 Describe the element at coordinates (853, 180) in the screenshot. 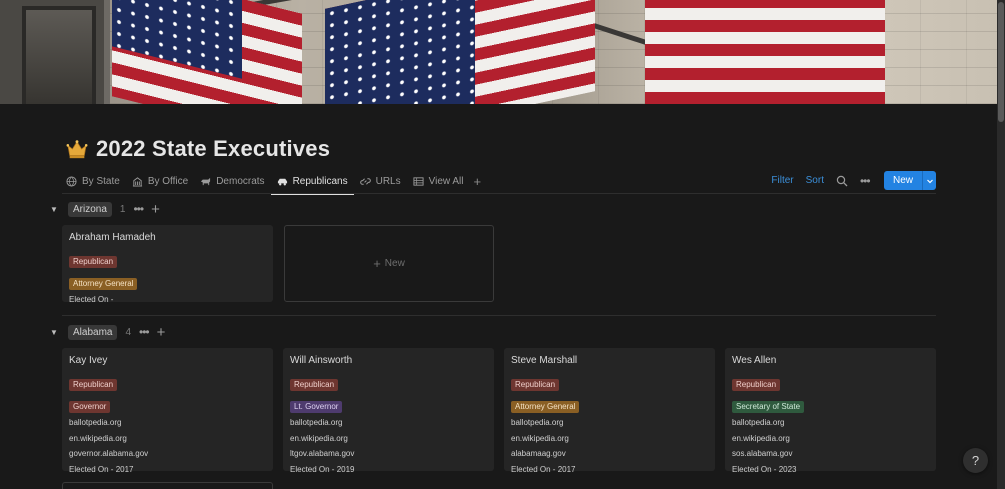

I see `database-toolbar: Filter Sort ••• New` at that location.